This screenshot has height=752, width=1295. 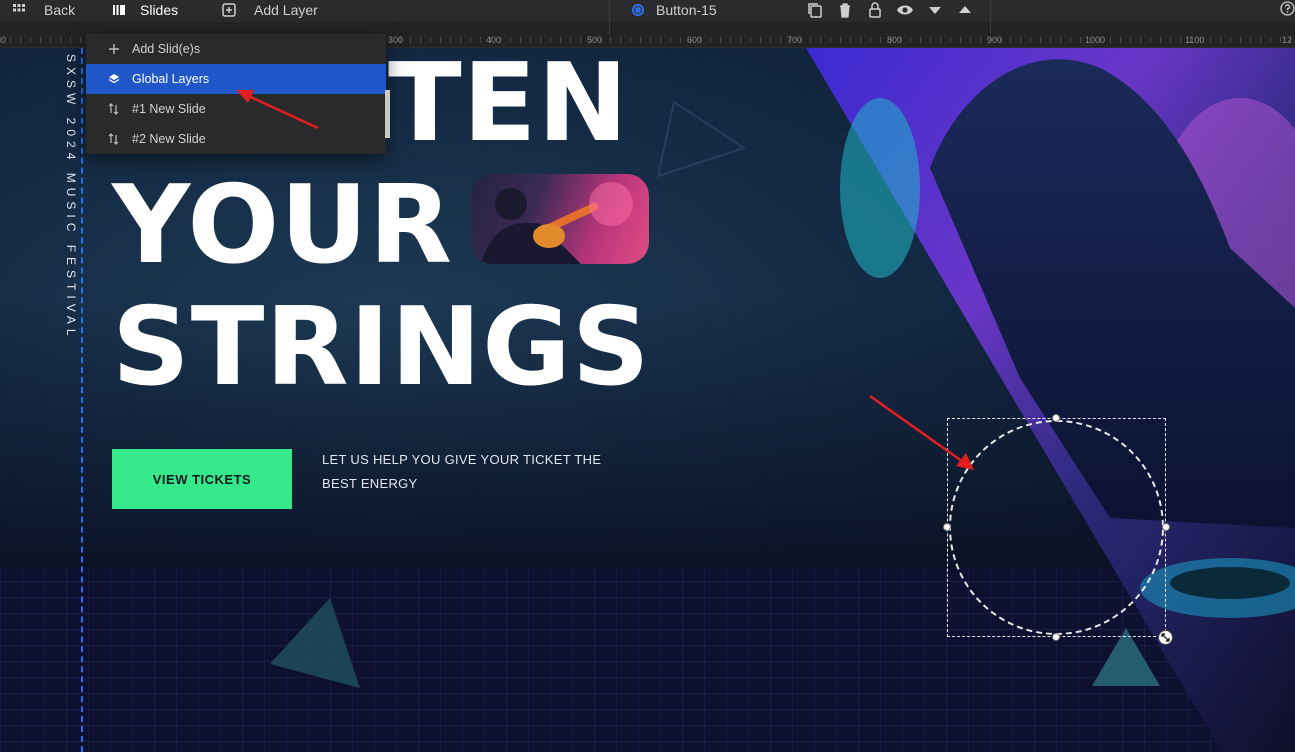 I want to click on layer-actions, so click(x=890, y=10).